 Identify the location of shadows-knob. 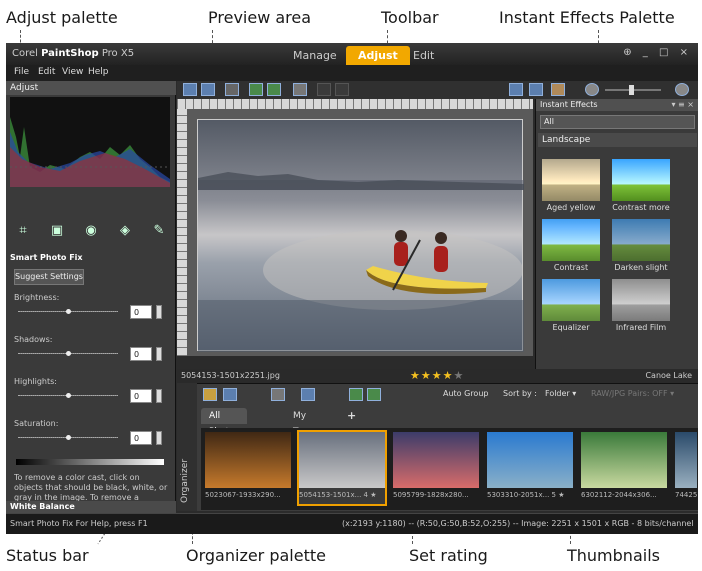
(68, 353).